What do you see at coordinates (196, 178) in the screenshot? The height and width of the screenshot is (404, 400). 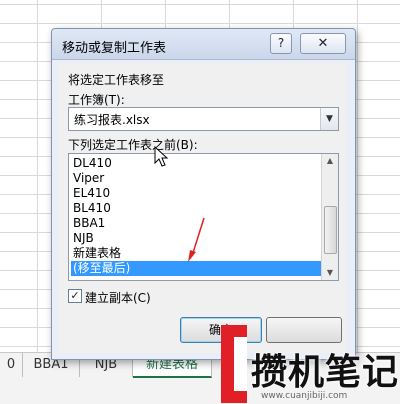 I see `list-item: Viper` at bounding box center [196, 178].